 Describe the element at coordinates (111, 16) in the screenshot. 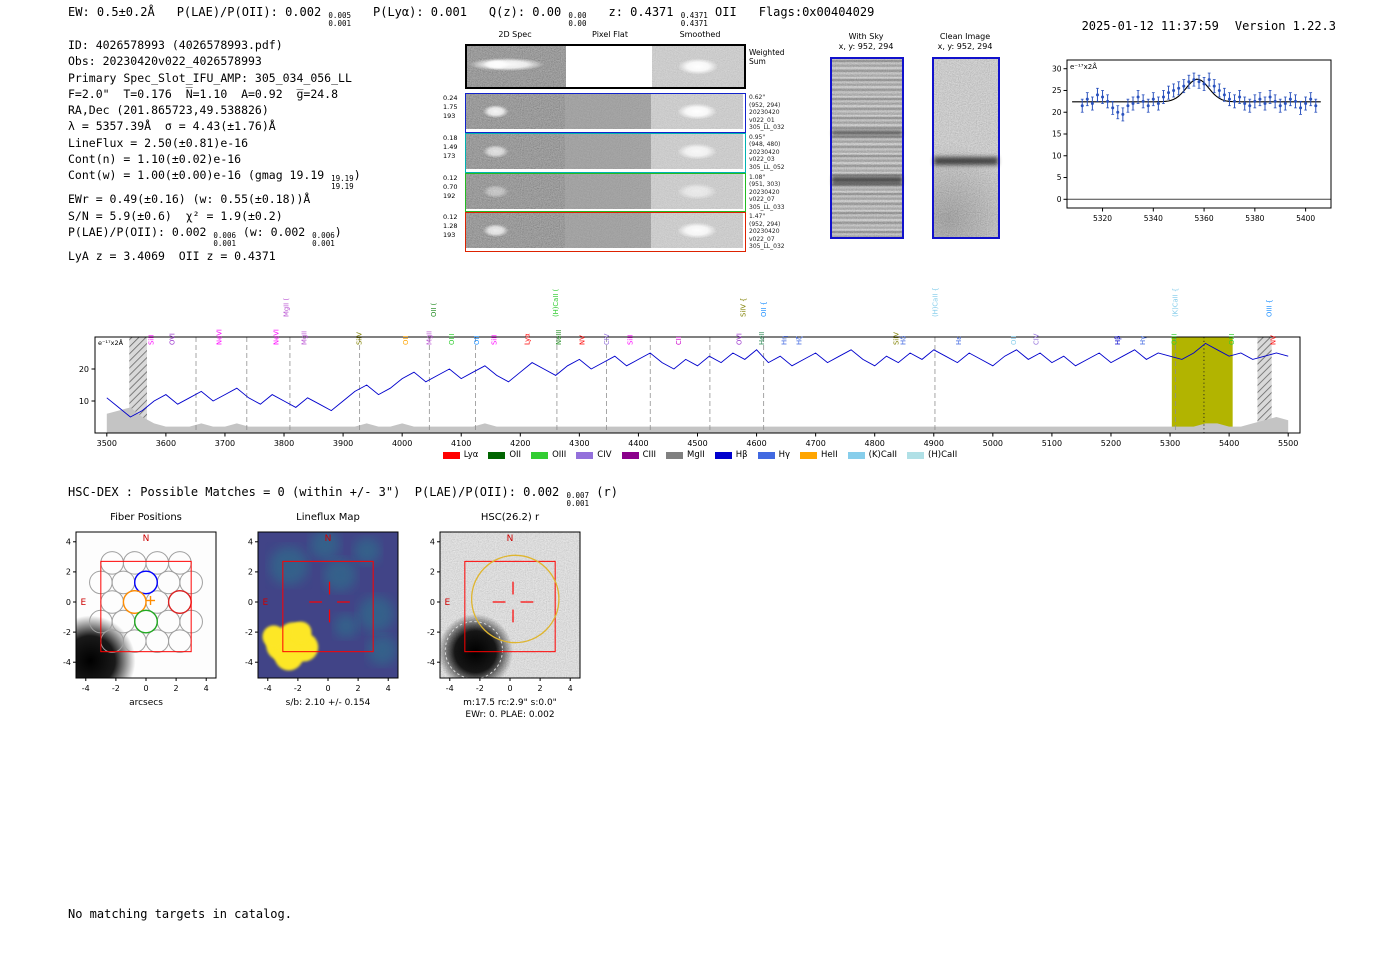

I see `header-item-0: EW: 0.5±0.2Å` at that location.